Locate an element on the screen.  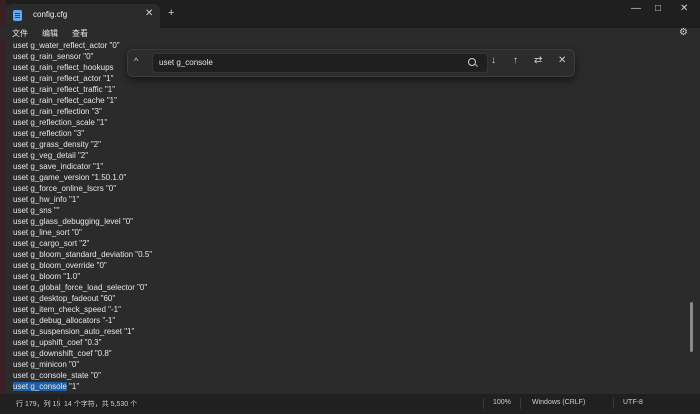
editor-line: uset g_debug_allocators "-1" is located at coordinates (64, 320).